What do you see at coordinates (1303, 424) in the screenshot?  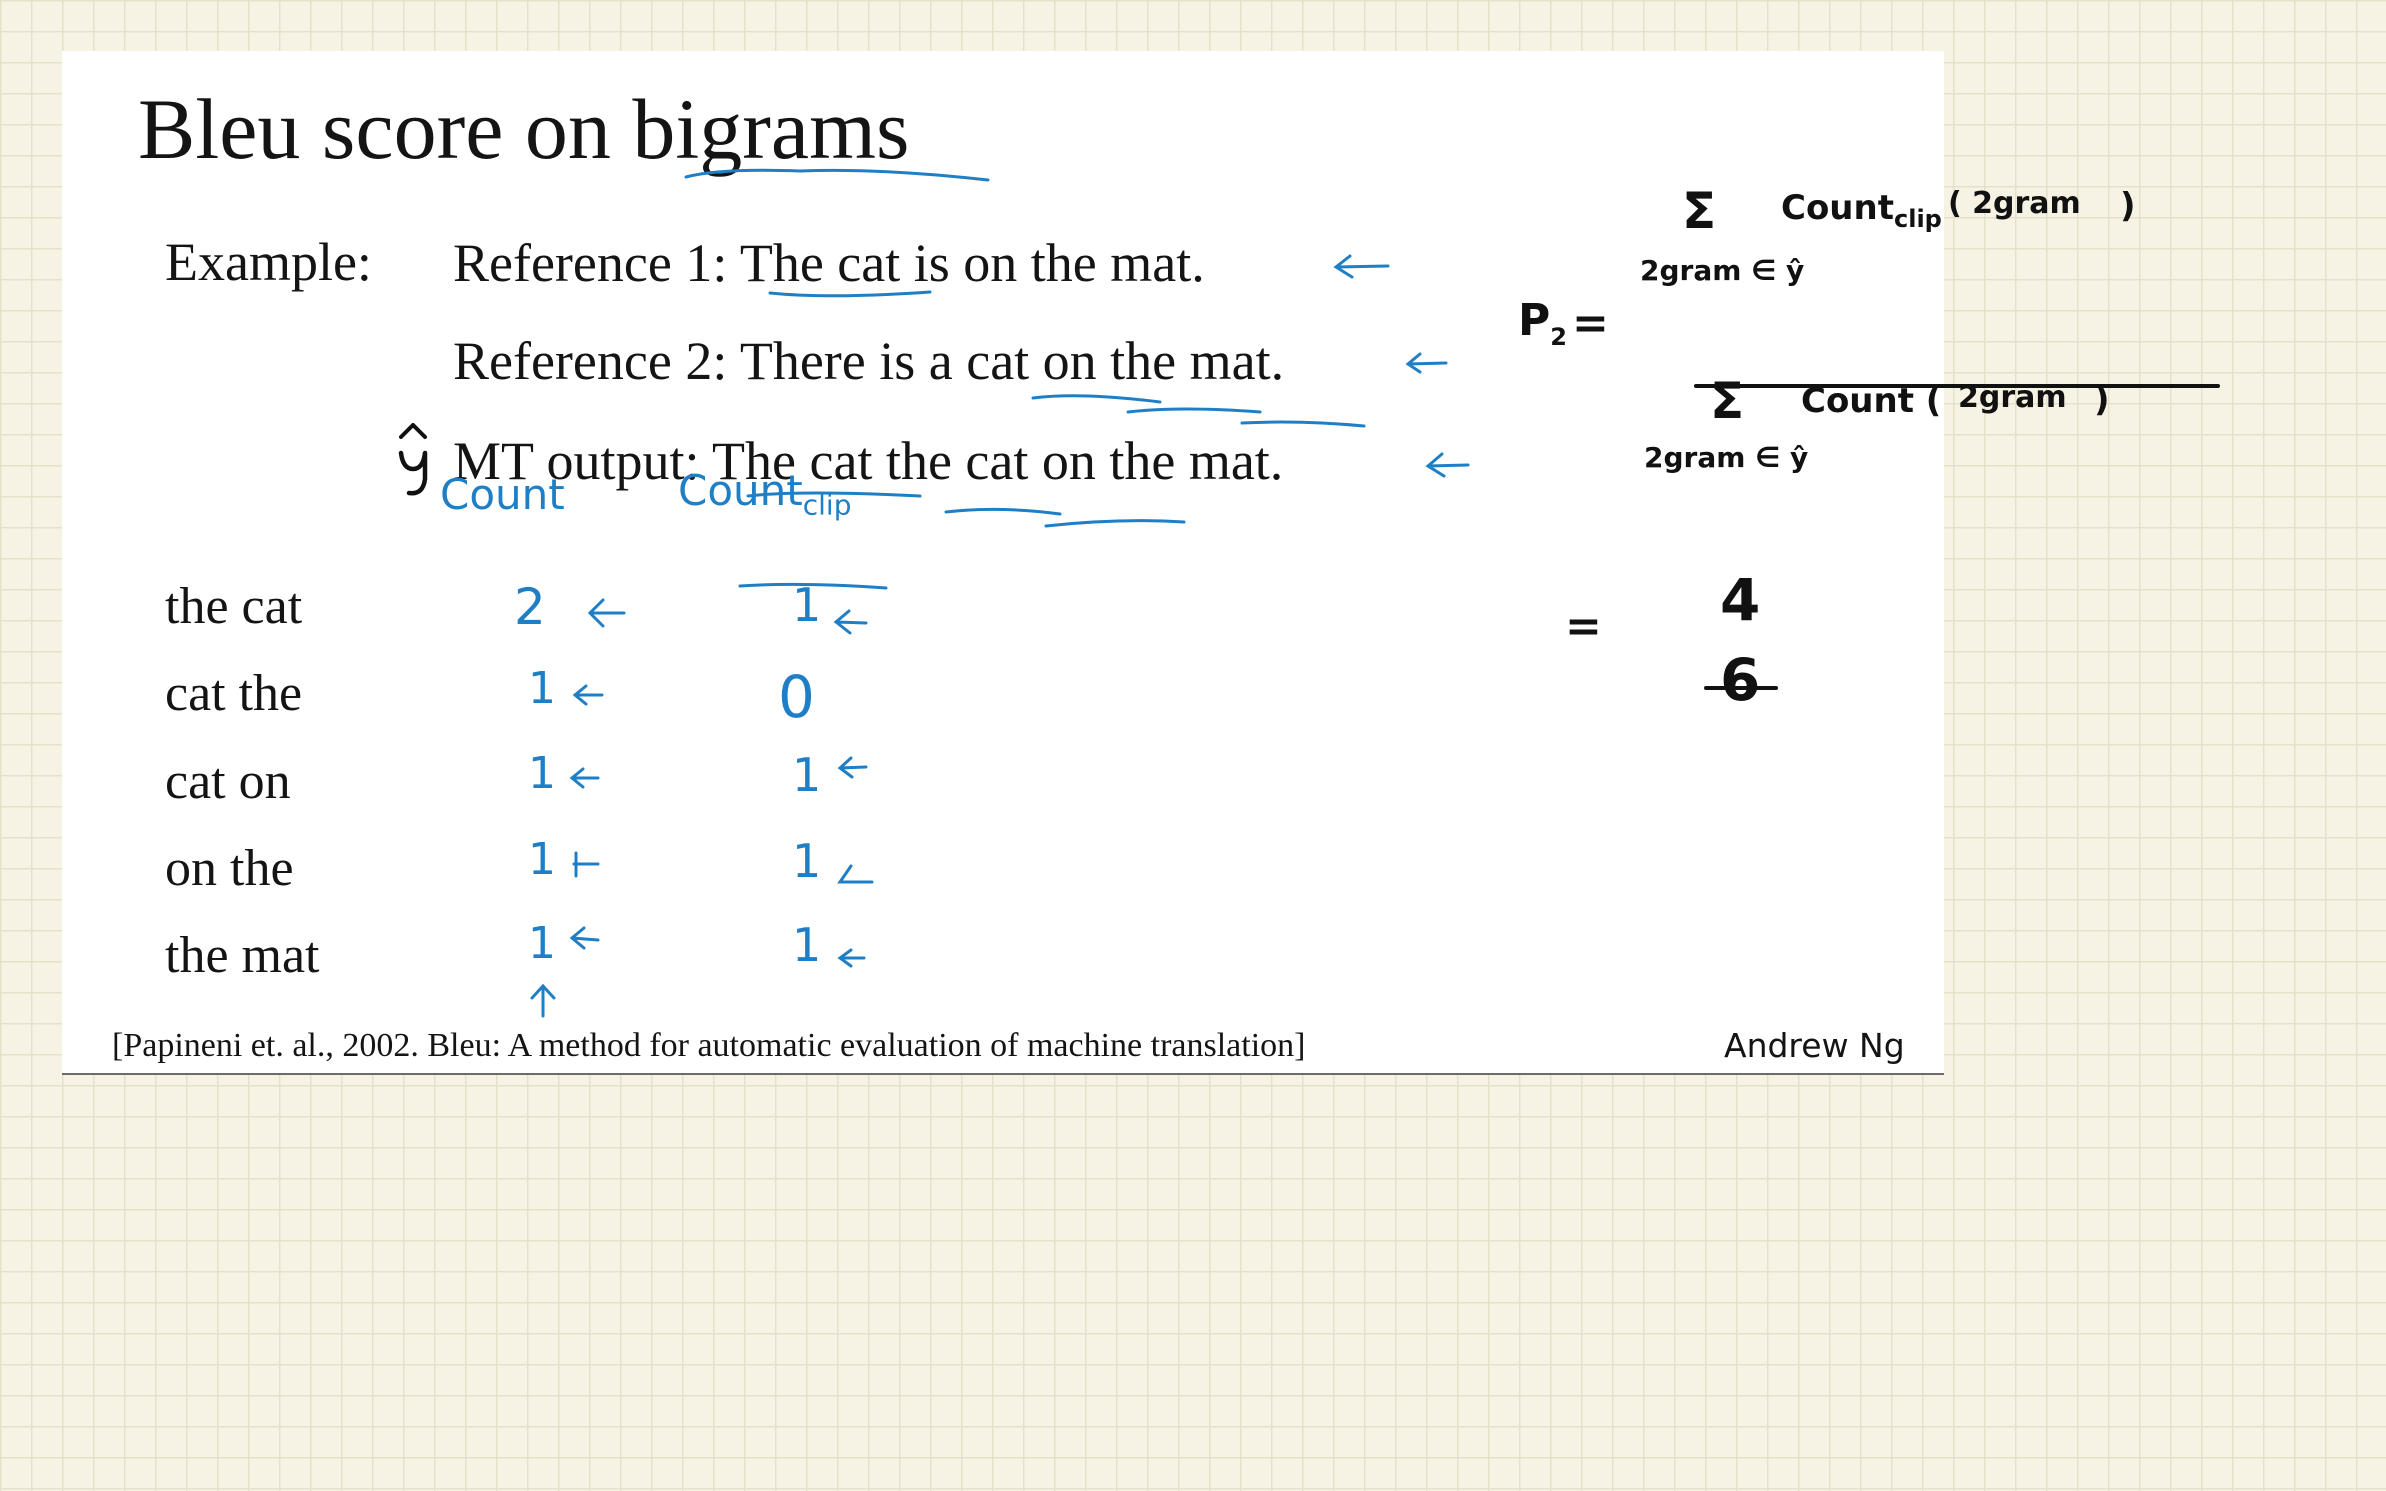 I see `ref2-underline-c` at bounding box center [1303, 424].